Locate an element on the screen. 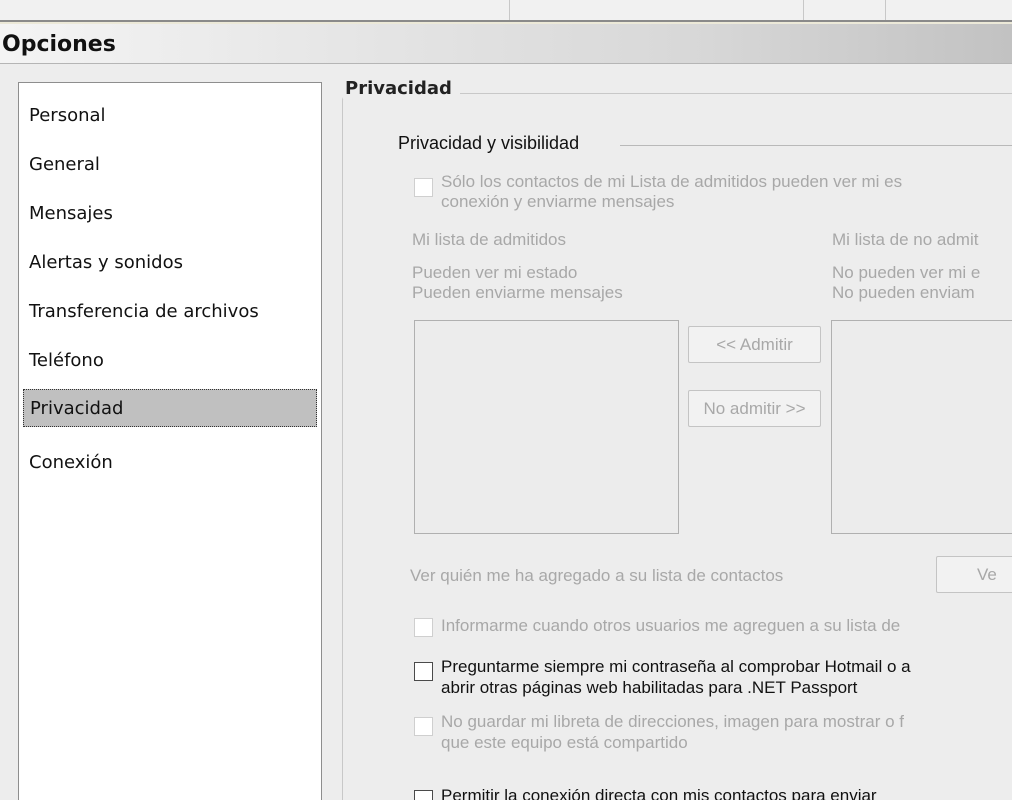  options-title-bar: Opciones is located at coordinates (506, 44).